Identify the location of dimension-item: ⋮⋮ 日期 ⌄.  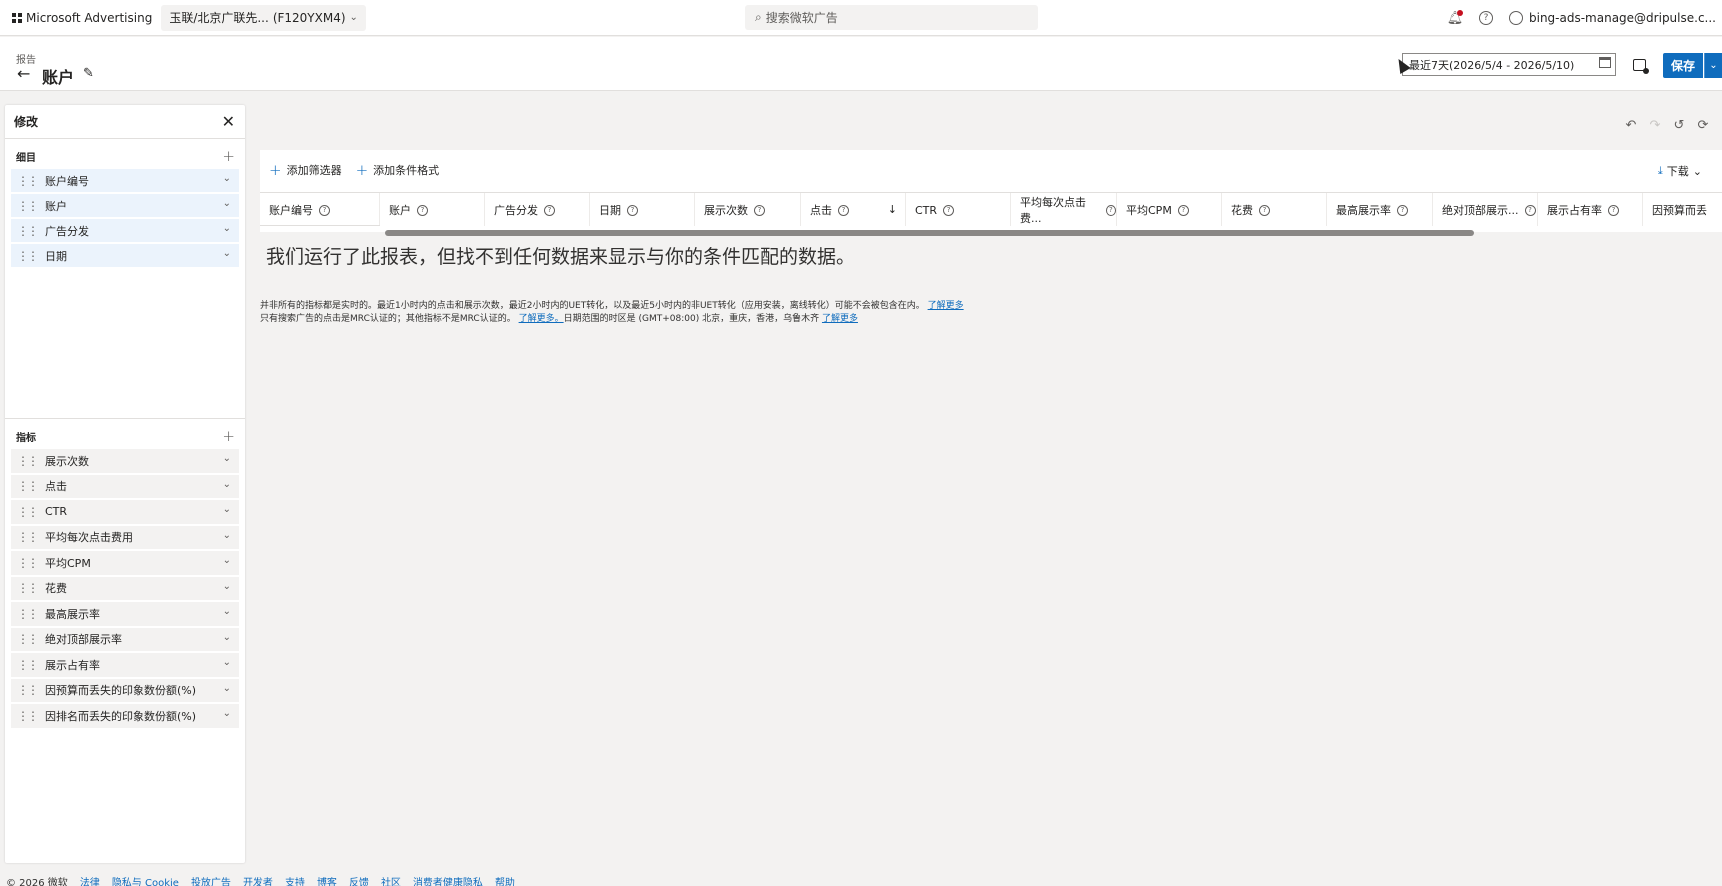
(125, 255).